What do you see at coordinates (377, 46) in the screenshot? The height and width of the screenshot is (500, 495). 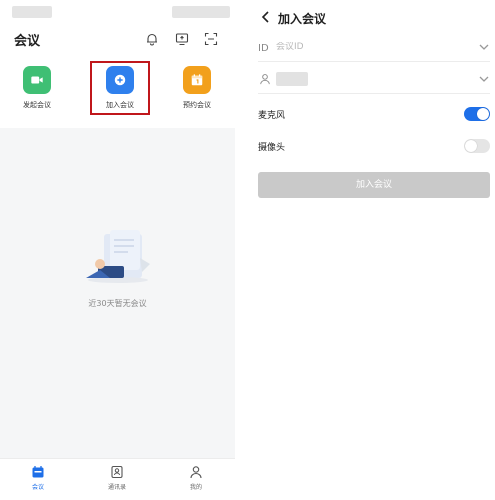 I see `meeting-id-input` at bounding box center [377, 46].